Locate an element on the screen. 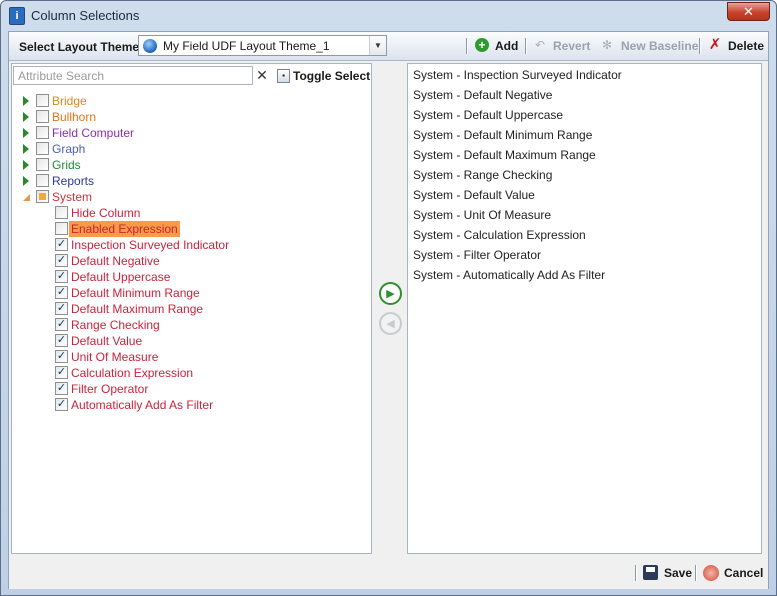  tree-group-row: System is located at coordinates (187, 197).